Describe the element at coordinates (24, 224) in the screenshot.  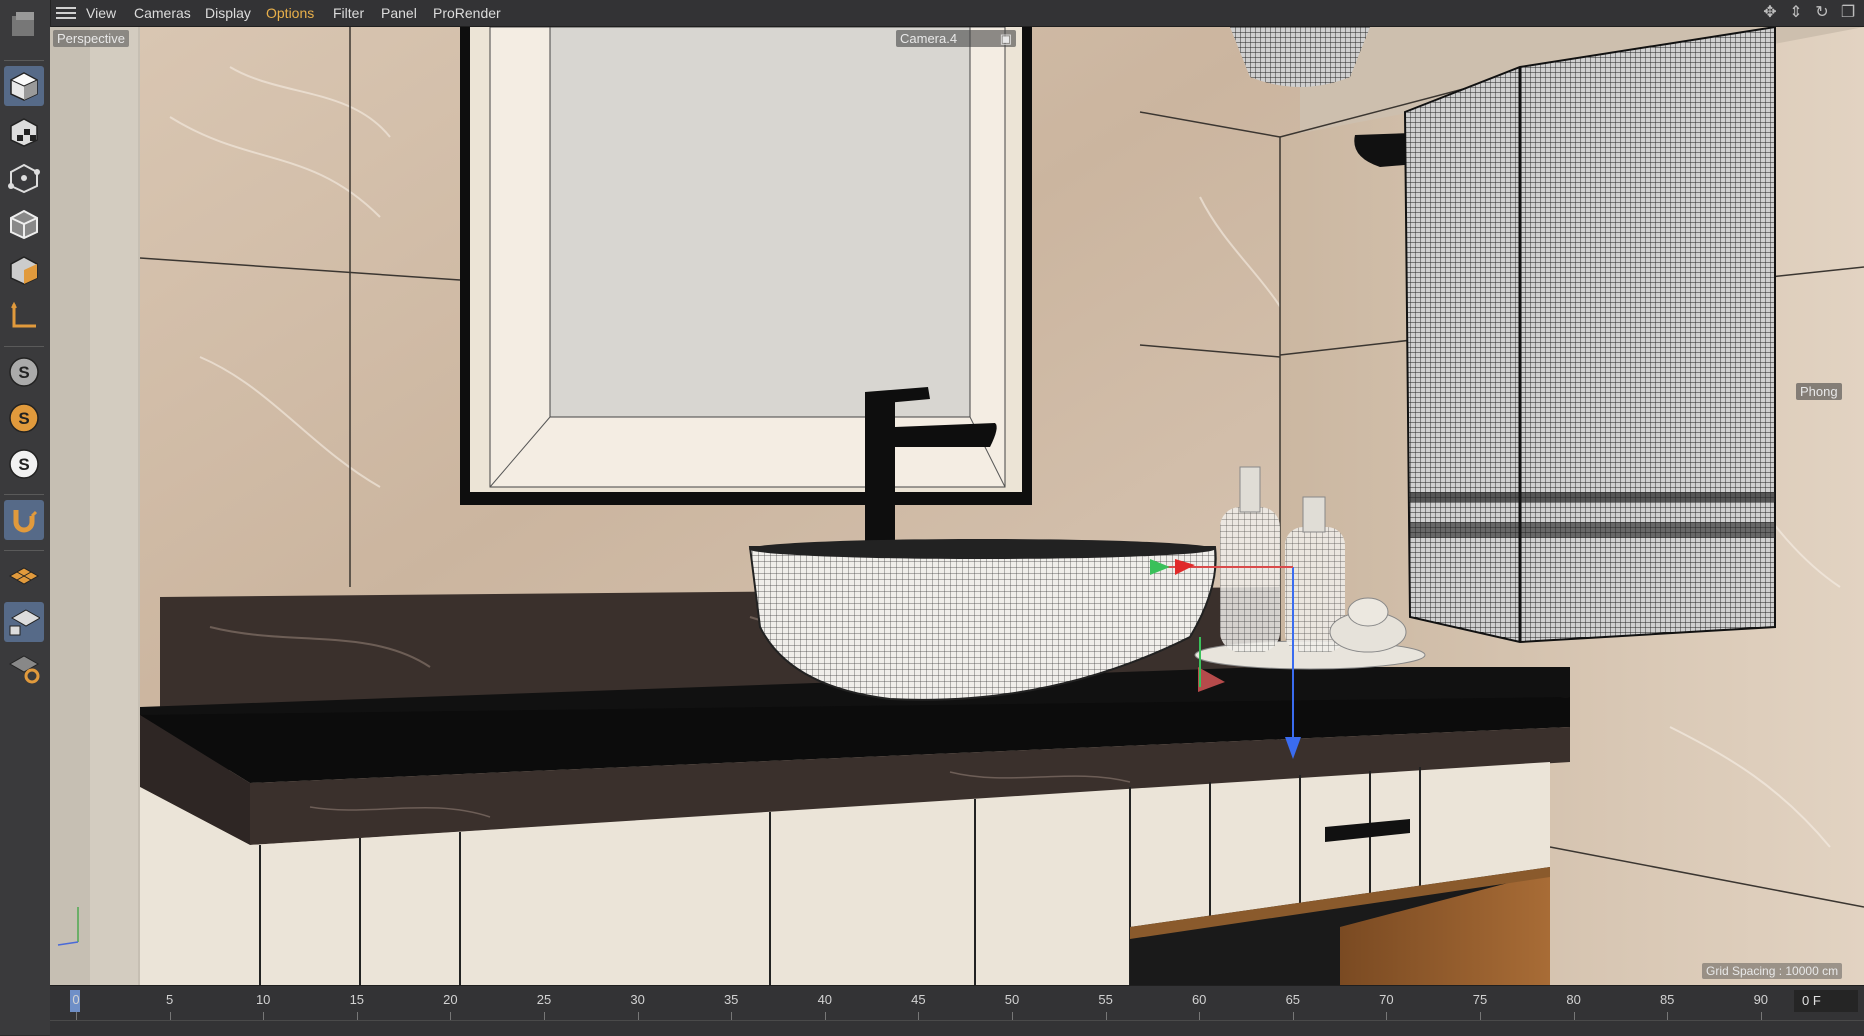
I see `edges-mode-icon` at that location.